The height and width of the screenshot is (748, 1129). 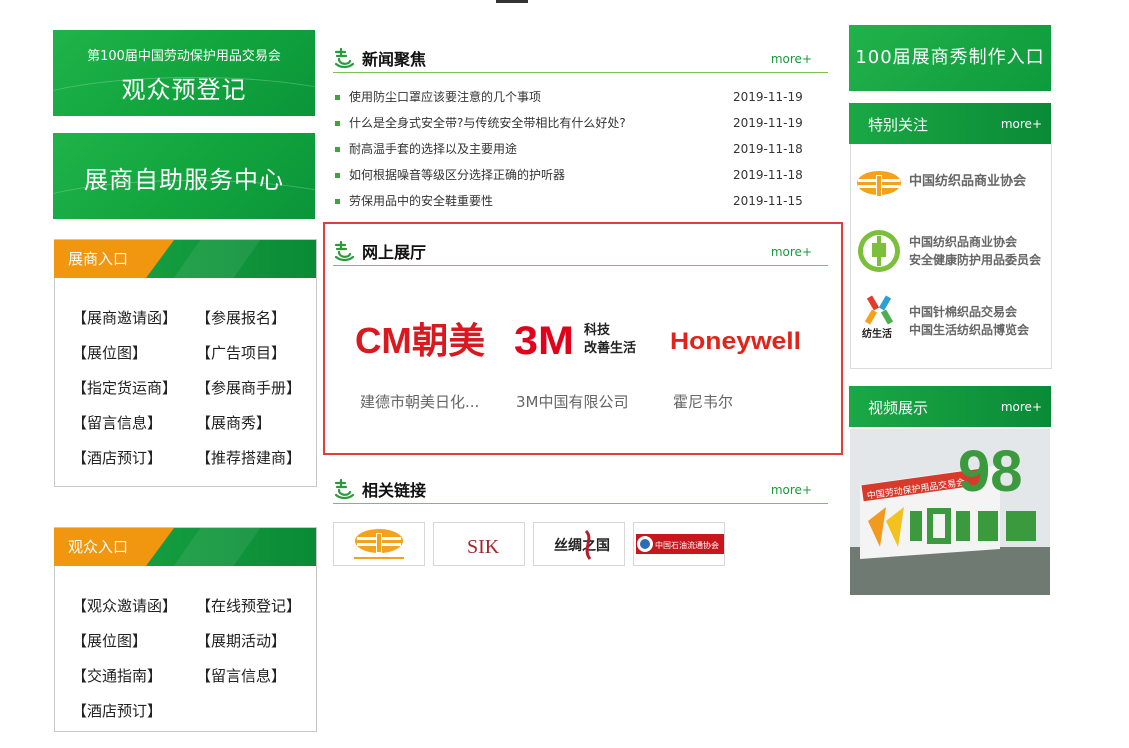 What do you see at coordinates (968, 181) in the screenshot?
I see `partner-name: 中国纺织品商业协会` at bounding box center [968, 181].